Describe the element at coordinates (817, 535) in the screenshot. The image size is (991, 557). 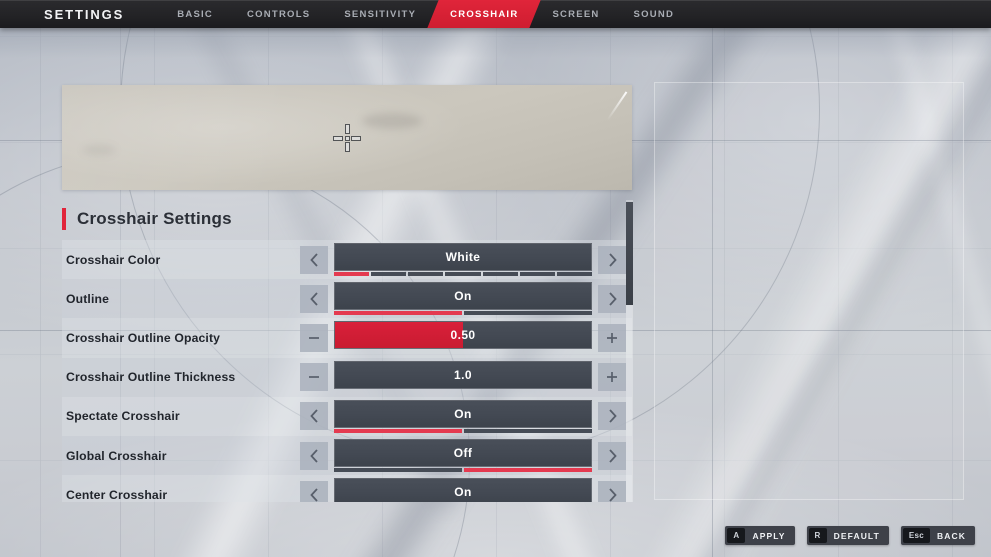
I see `prompt-key-badge: R` at that location.